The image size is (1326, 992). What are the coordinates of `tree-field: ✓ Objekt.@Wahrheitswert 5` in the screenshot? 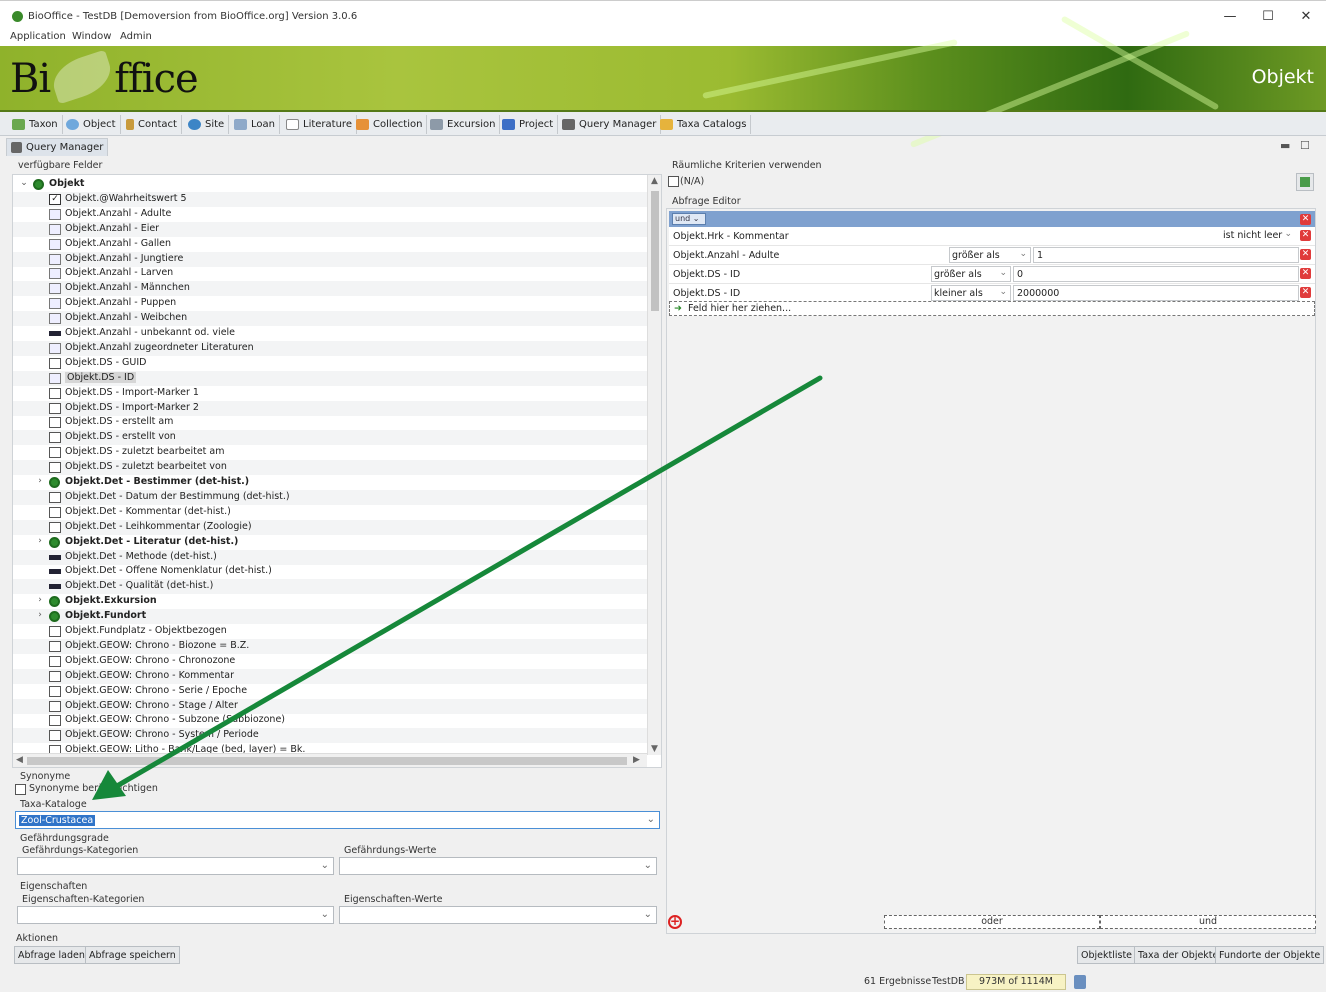 It's located at (330, 199).